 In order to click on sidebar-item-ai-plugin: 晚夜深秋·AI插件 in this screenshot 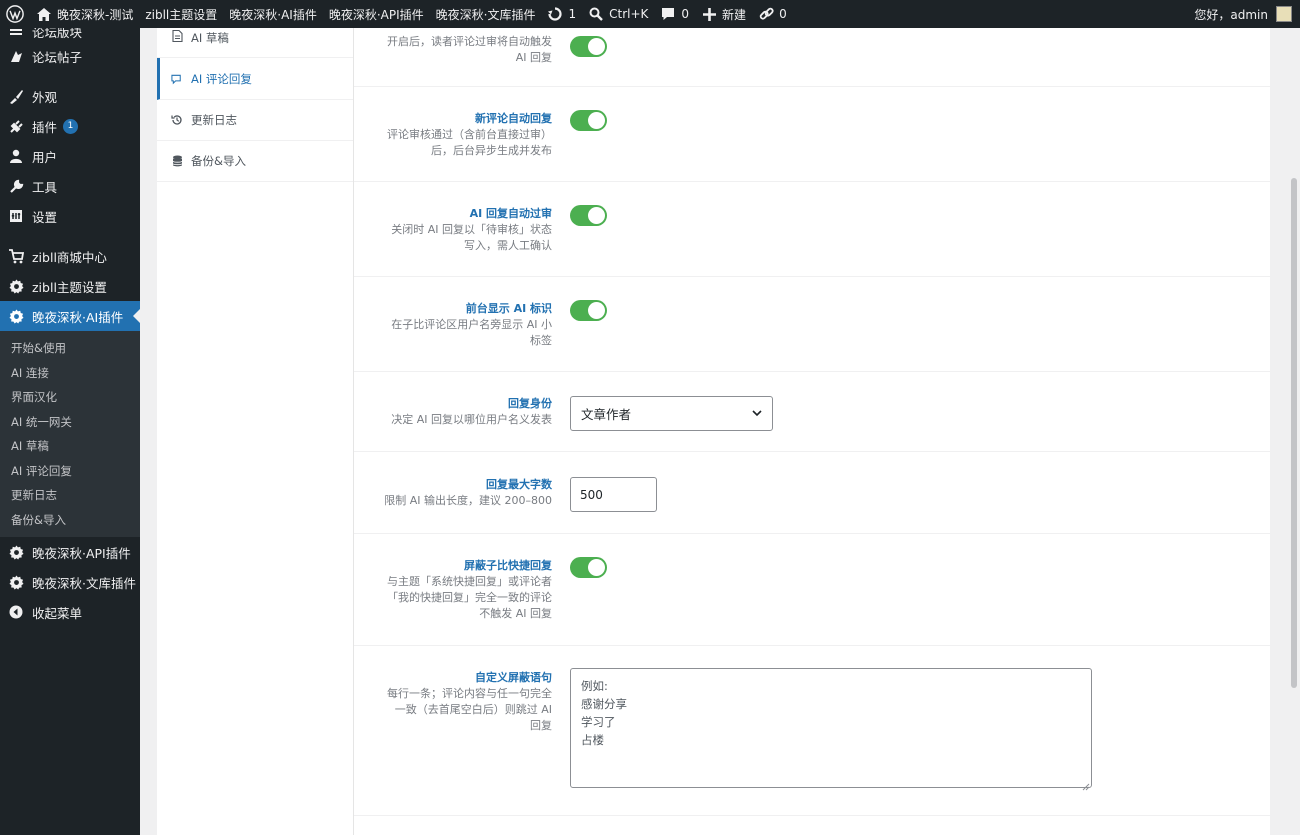, I will do `click(70, 316)`.